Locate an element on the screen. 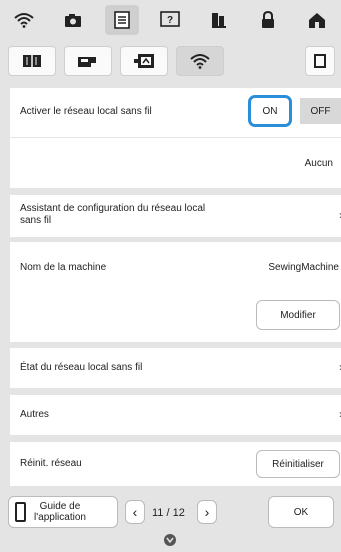 This screenshot has width=341, height=552. wireless-lan-status-row: État du réseau local sans fil › is located at coordinates (175, 368).